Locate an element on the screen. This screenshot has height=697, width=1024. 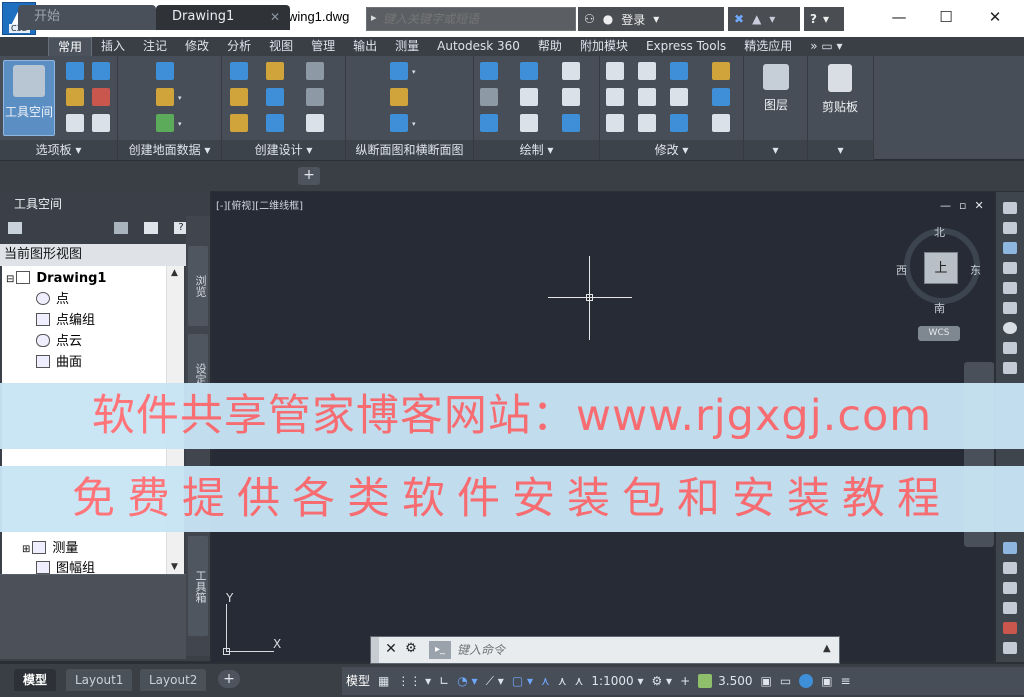
tab-modify: 修改 is located at coordinates (197, 46).